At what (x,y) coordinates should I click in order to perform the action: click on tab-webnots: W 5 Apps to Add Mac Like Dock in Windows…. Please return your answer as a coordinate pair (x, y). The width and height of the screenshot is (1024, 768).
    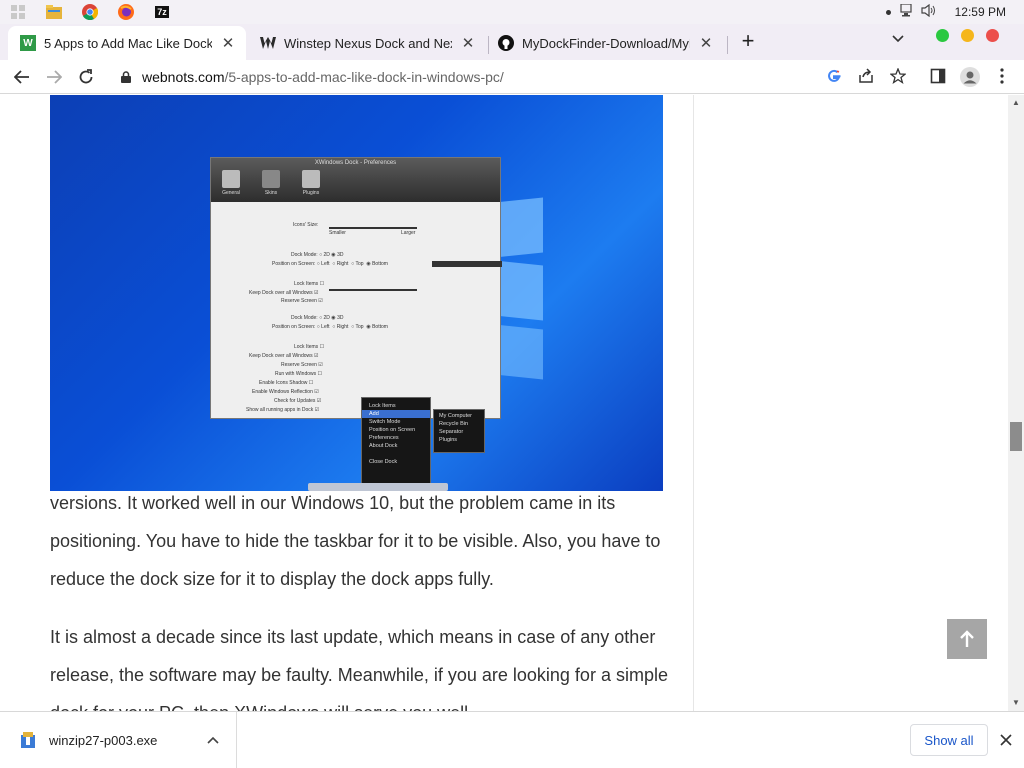
    Looking at the image, I should click on (127, 43).